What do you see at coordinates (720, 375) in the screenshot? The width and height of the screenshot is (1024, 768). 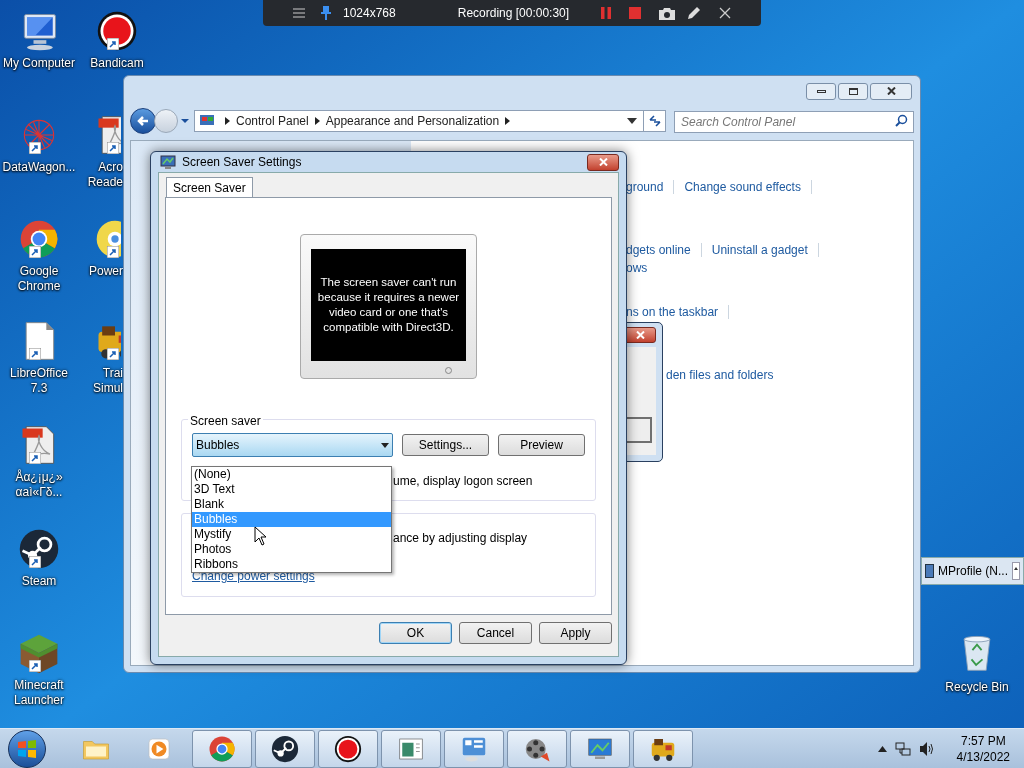 I see `settings-link: den files and folders` at bounding box center [720, 375].